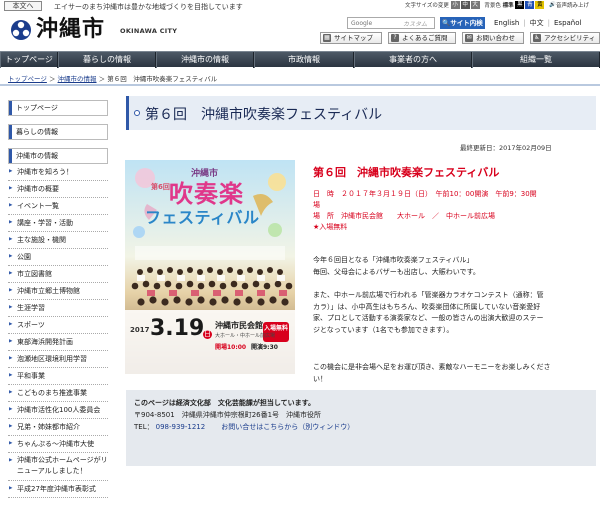 This screenshot has width=600, height=509. I want to click on poster-open-time: 開場10:00, so click(231, 347).